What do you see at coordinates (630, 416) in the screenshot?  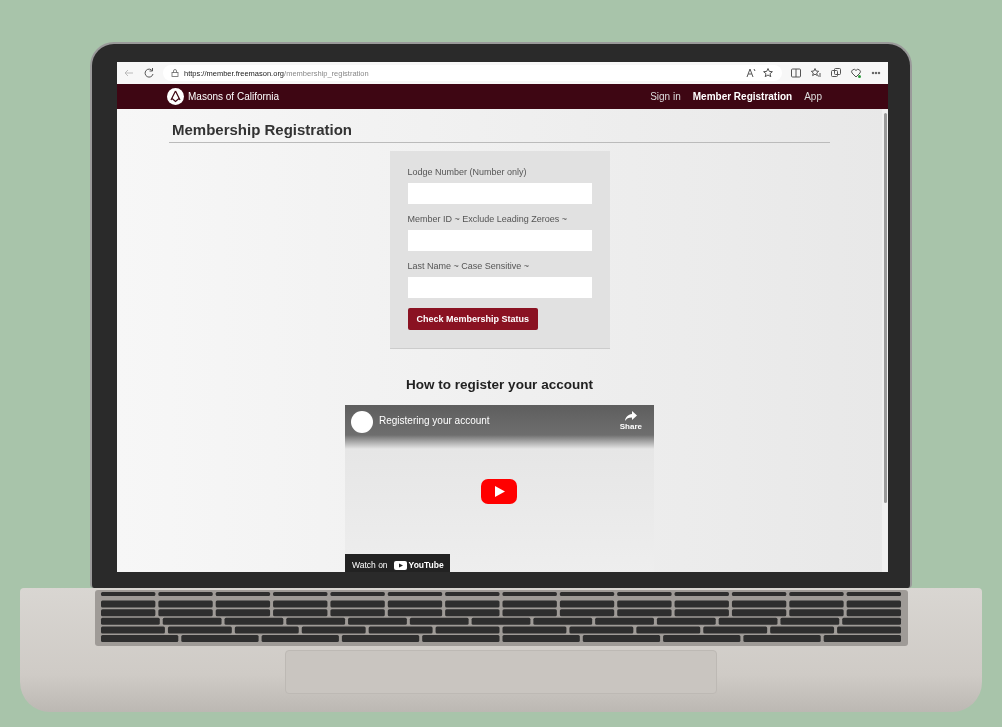 I see `share-icon` at bounding box center [630, 416].